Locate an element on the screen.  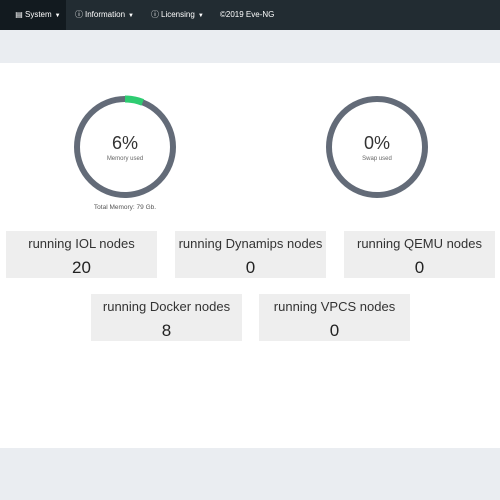
nav-licensing-menu: ⓘ Licensing ▼ is located at coordinates (177, 15).